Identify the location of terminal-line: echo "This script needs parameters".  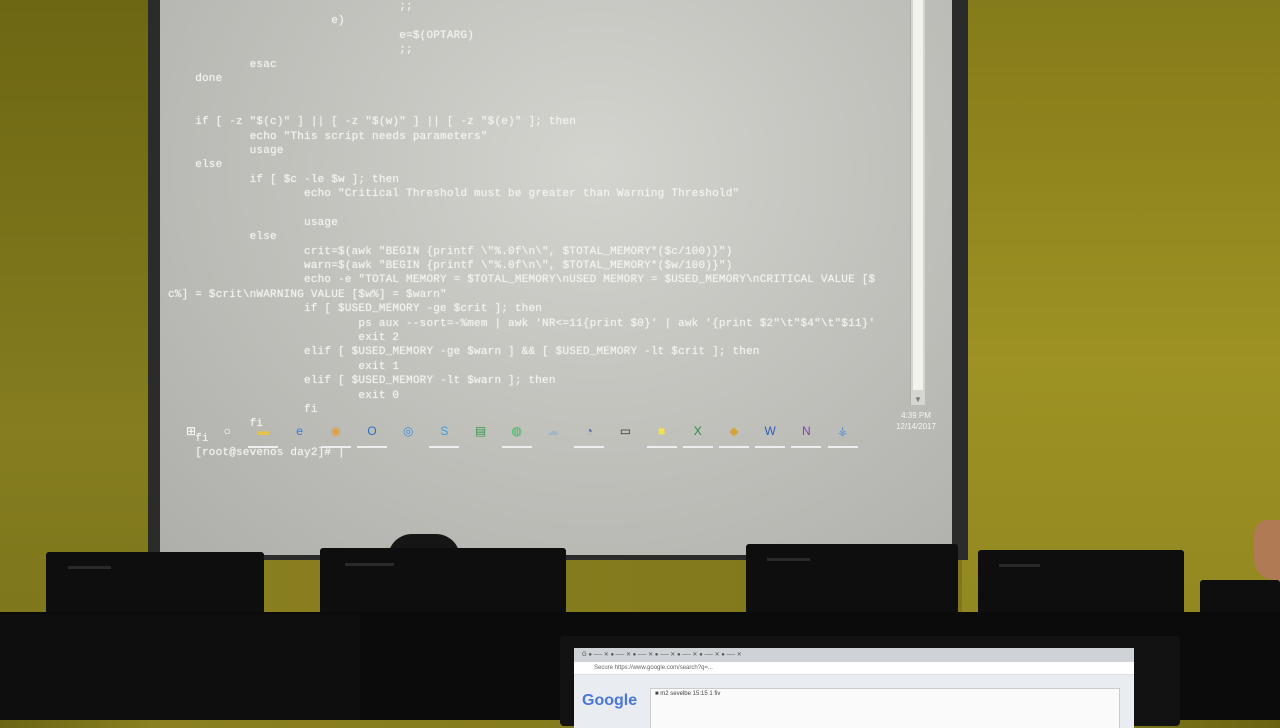
(328, 136).